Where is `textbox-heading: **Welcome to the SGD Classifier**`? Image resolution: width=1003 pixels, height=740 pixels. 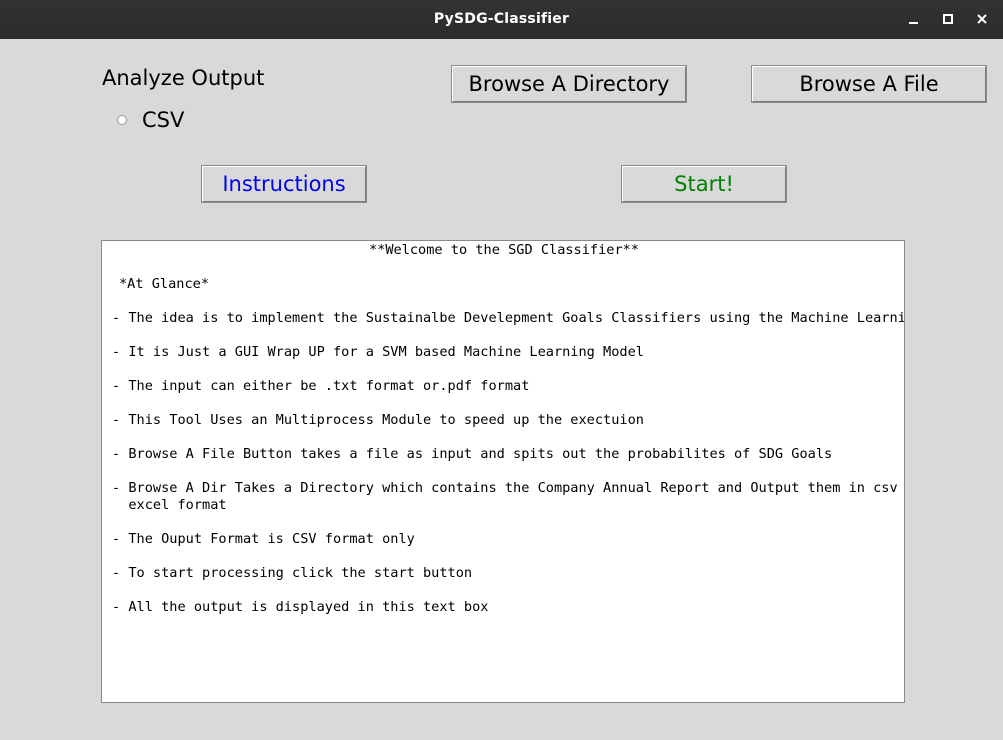 textbox-heading: **Welcome to the SGD Classifier** is located at coordinates (504, 250).